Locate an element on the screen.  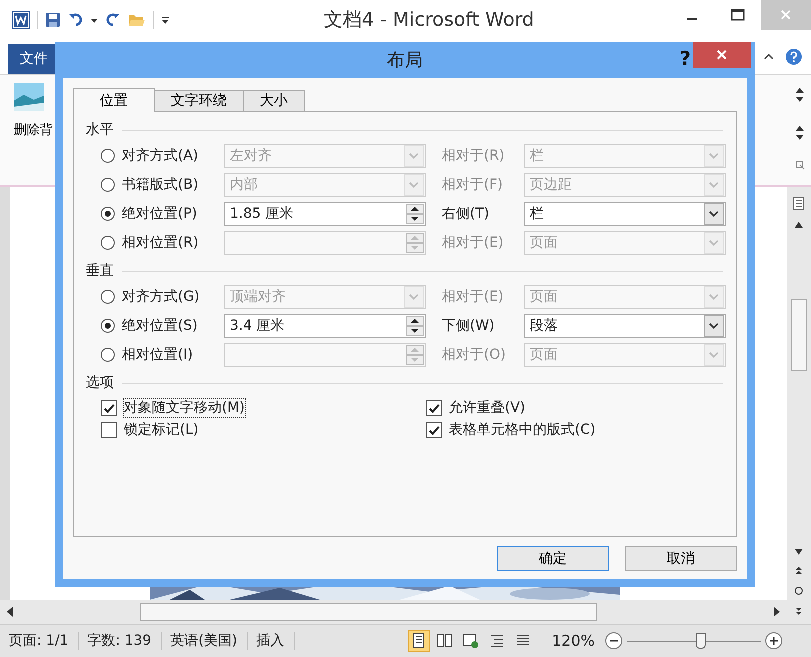
tab: 位置 is located at coordinates (114, 100).